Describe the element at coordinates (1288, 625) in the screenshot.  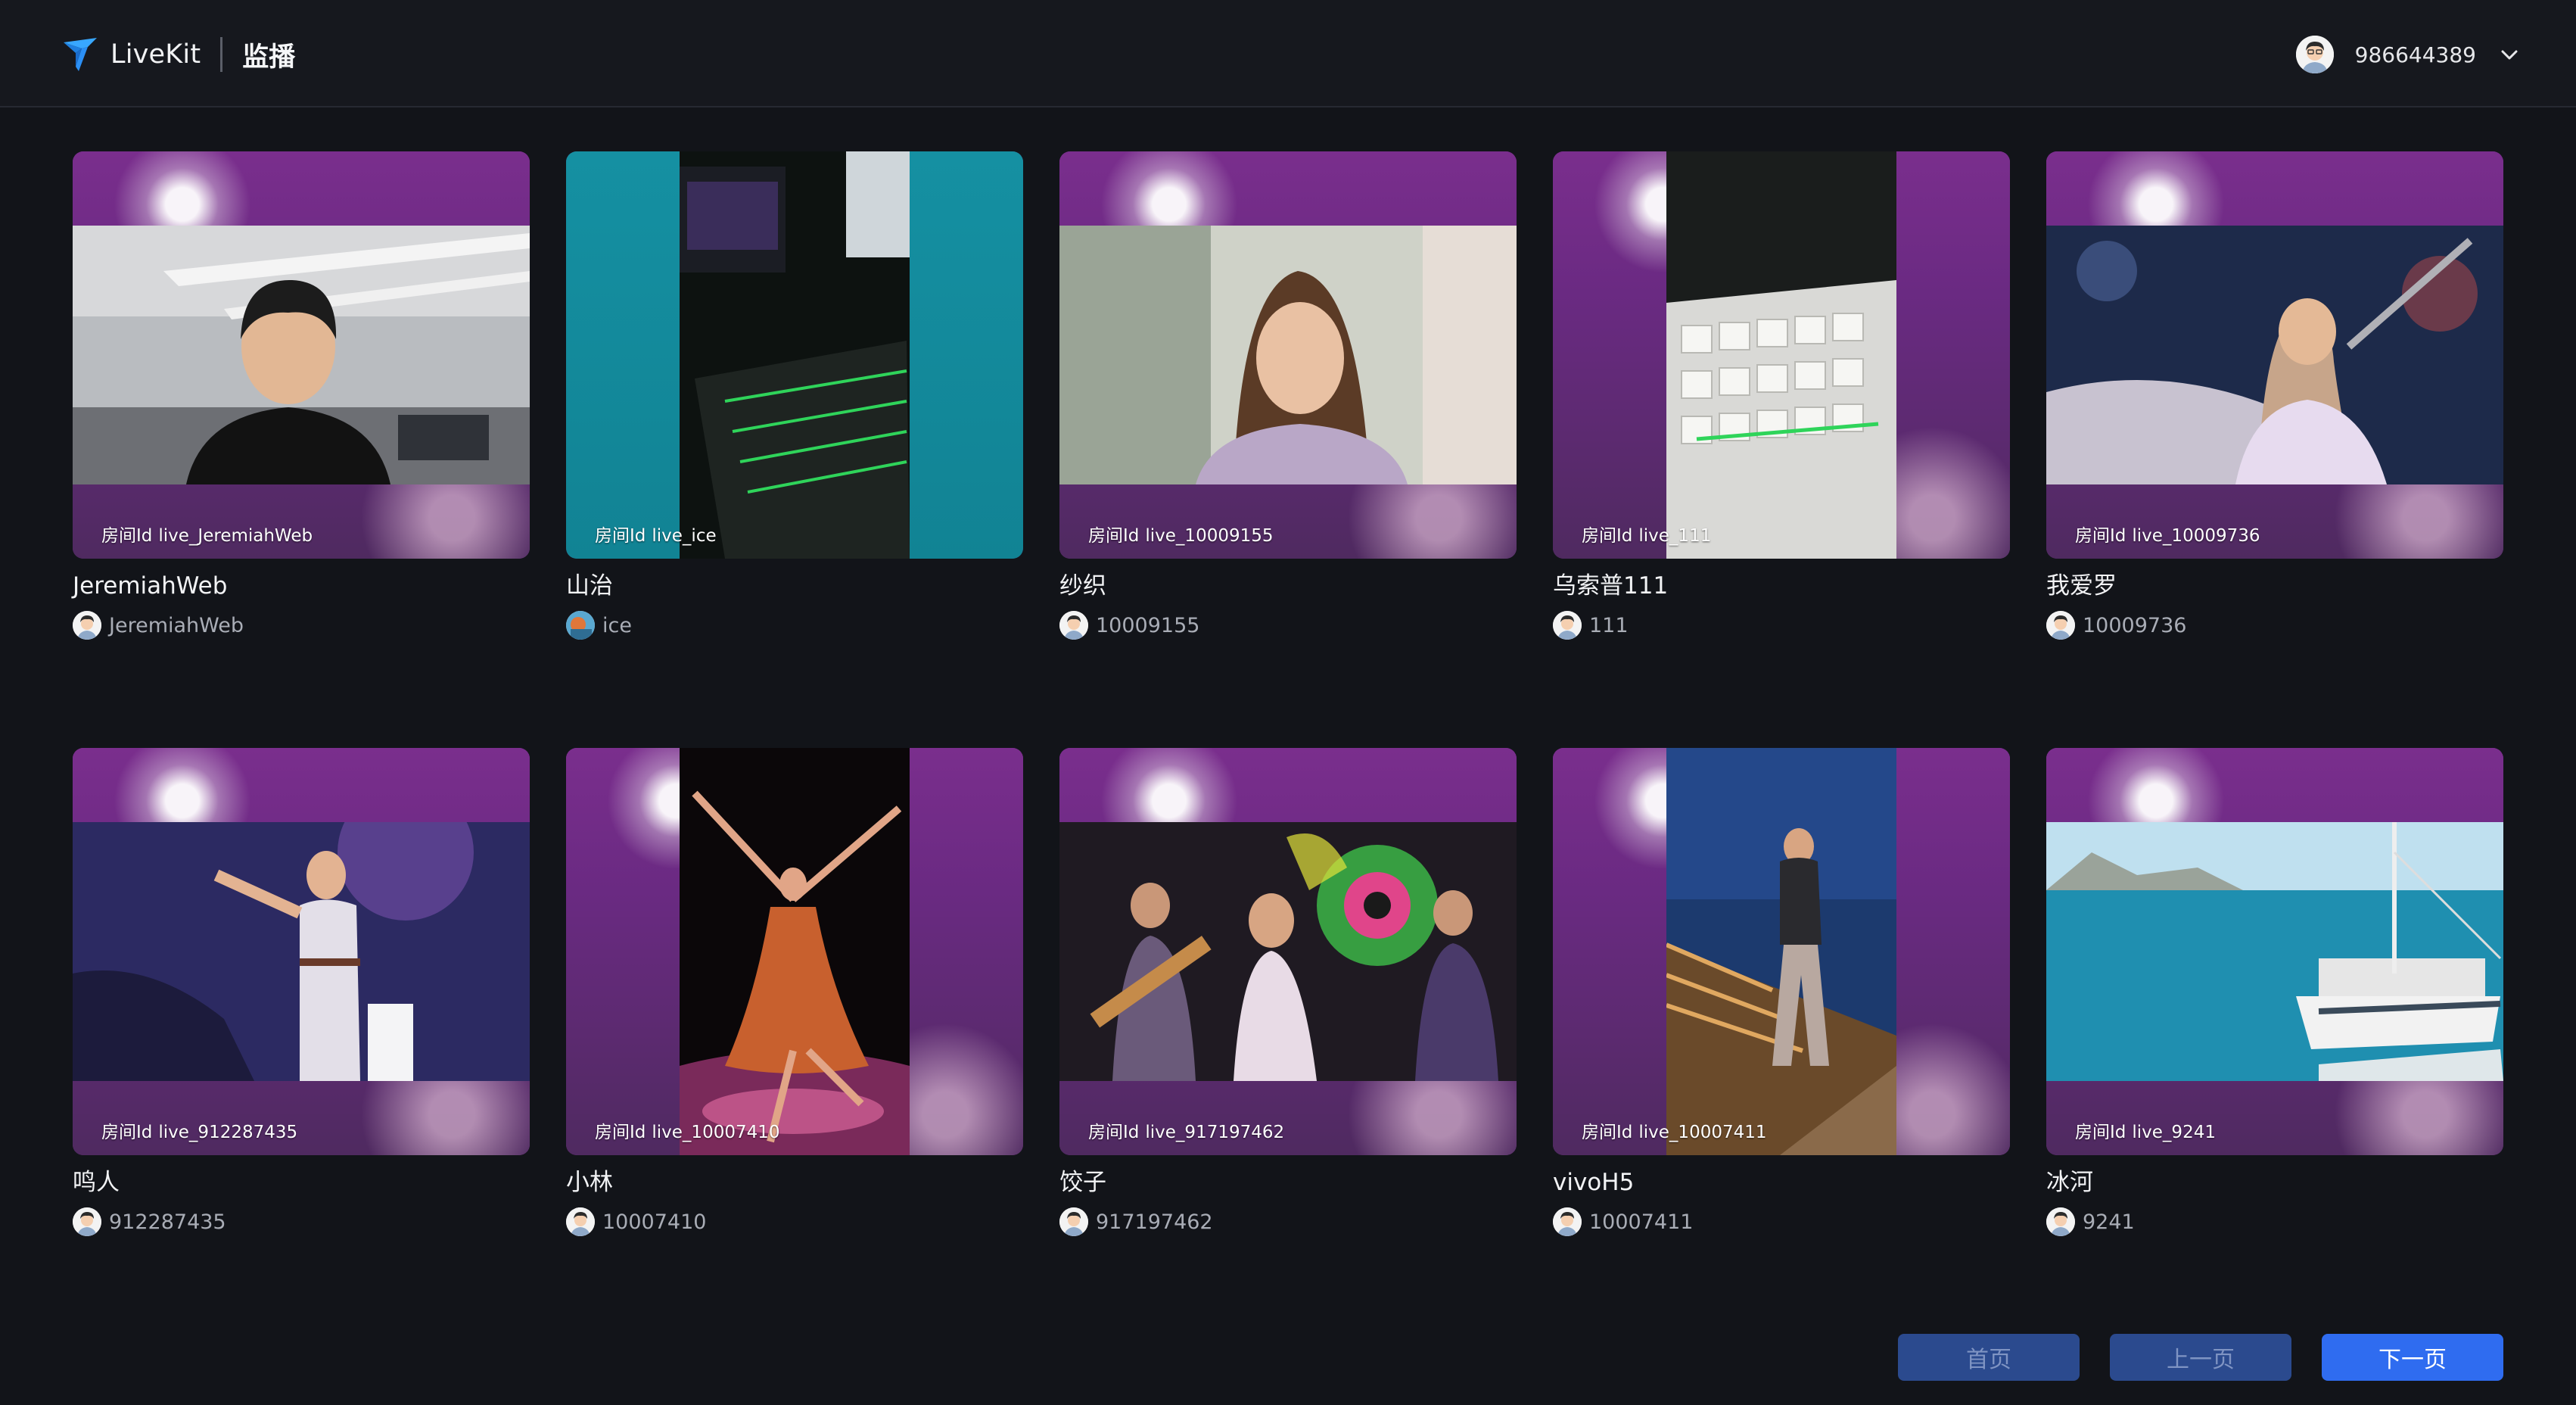
I see `room-host: 10009155` at that location.